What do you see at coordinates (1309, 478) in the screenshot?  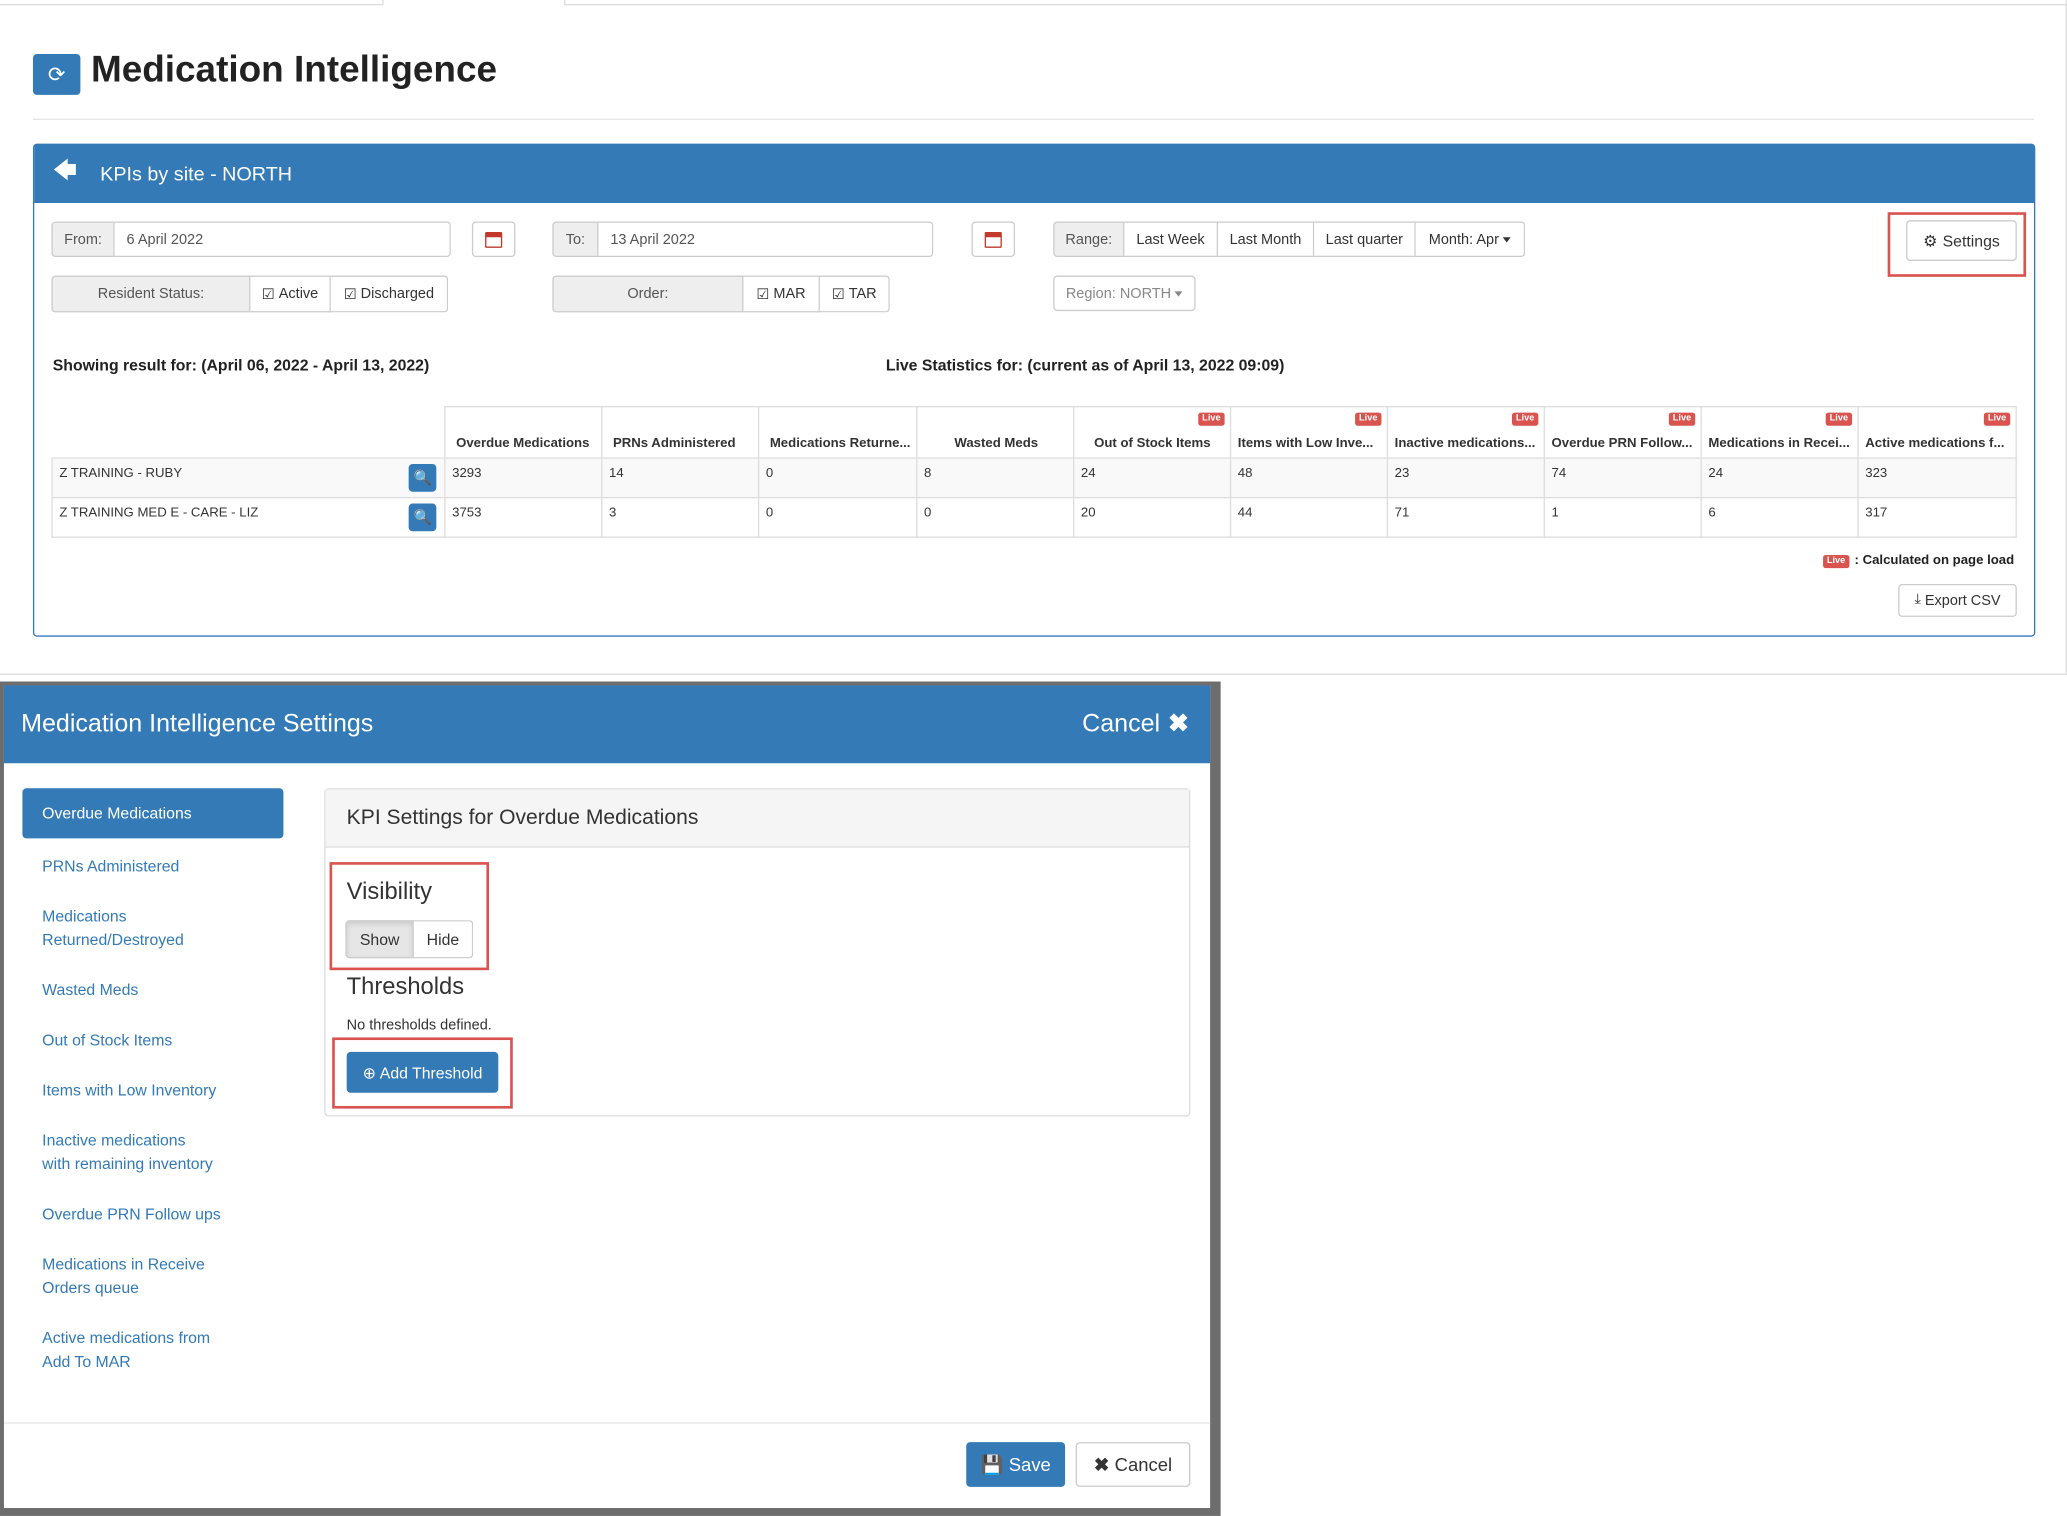 I see `table-cell: 48` at bounding box center [1309, 478].